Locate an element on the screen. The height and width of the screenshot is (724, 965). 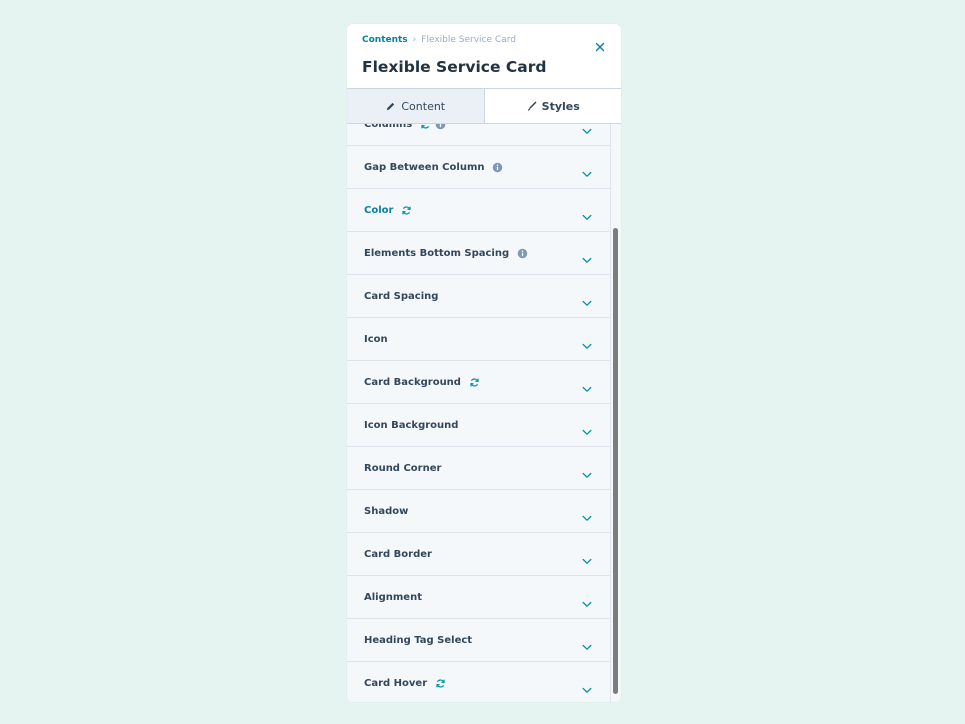
setting-row-label: Icon Background is located at coordinates (411, 425).